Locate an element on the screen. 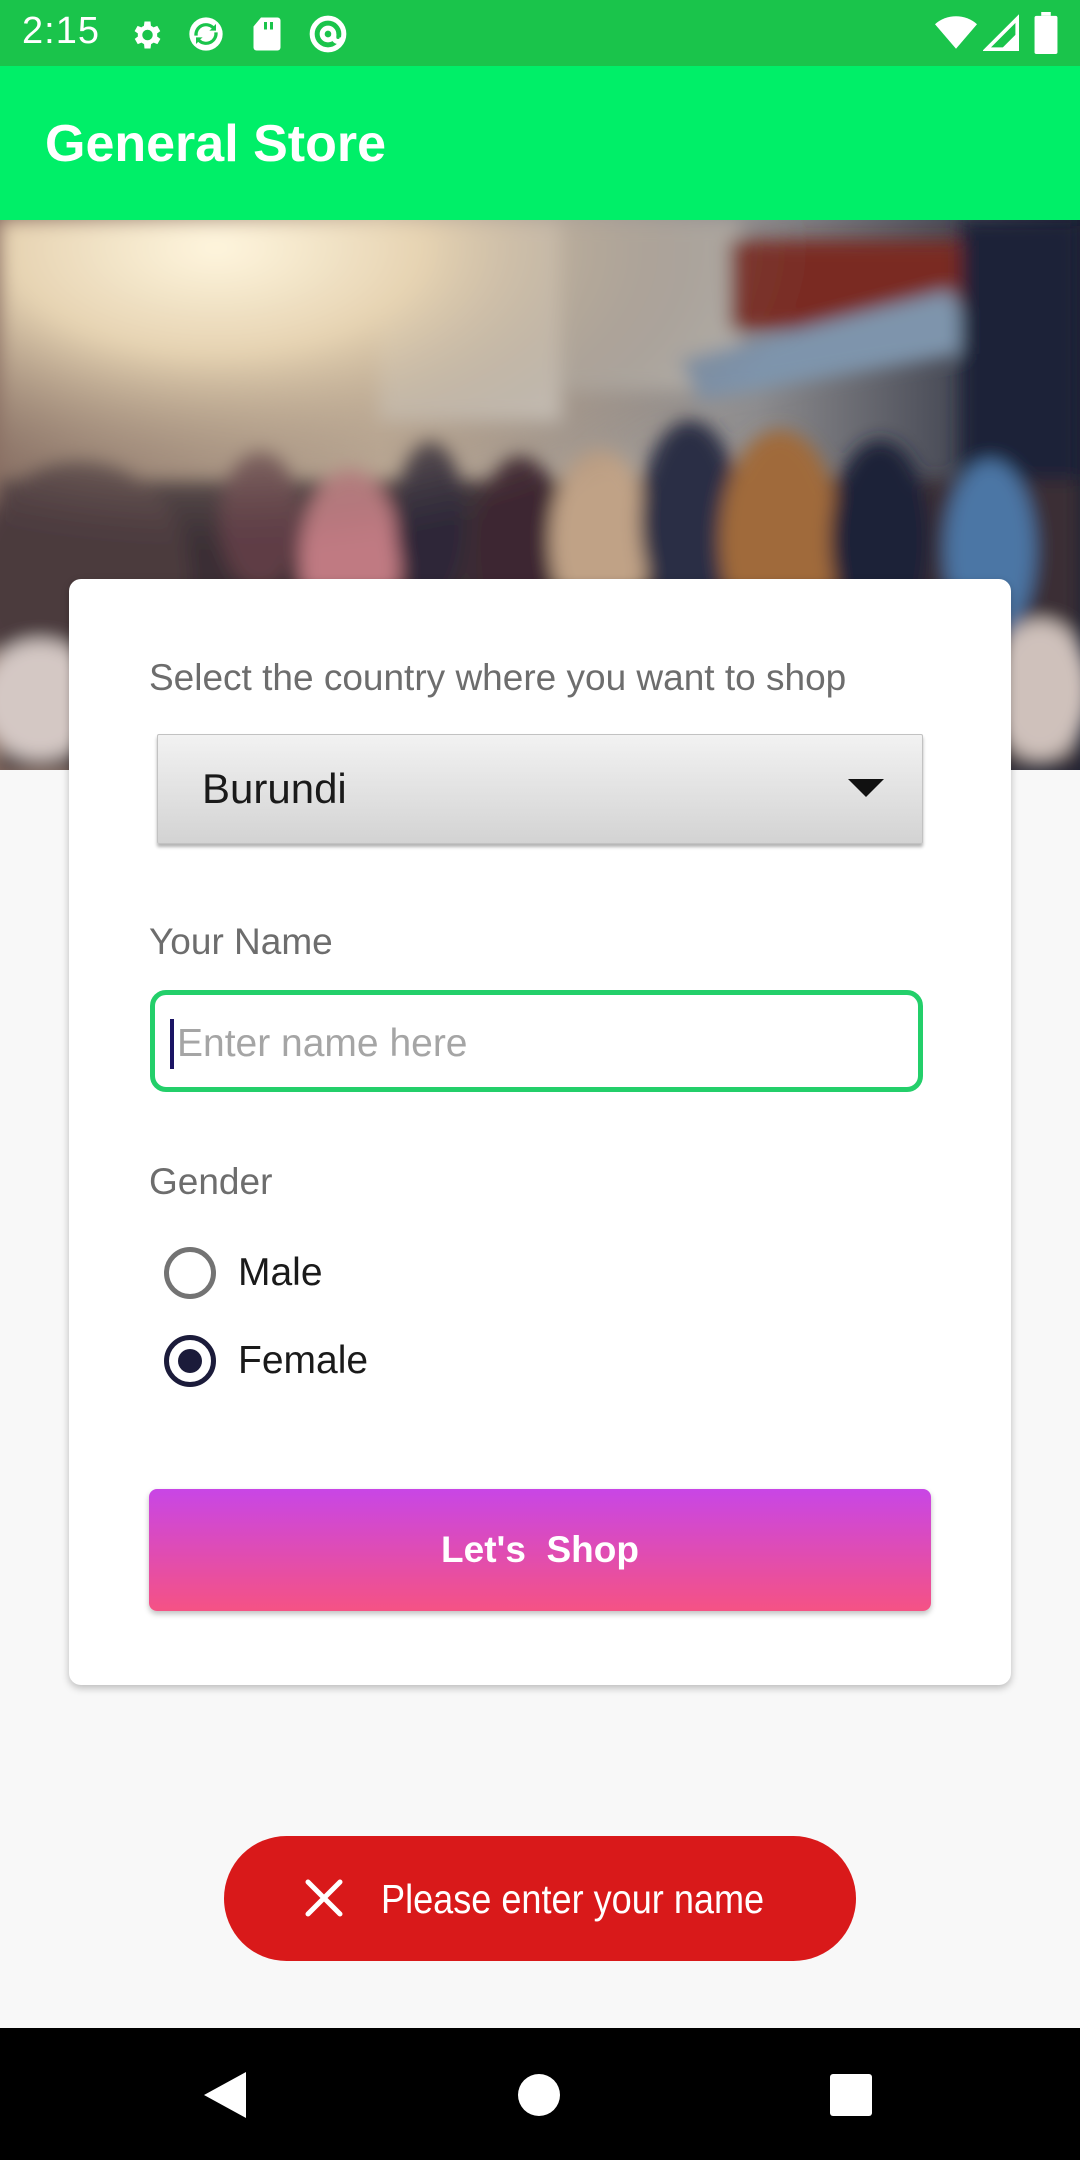 The width and height of the screenshot is (1080, 2160). cell-signal-icon is located at coordinates (1001, 32).